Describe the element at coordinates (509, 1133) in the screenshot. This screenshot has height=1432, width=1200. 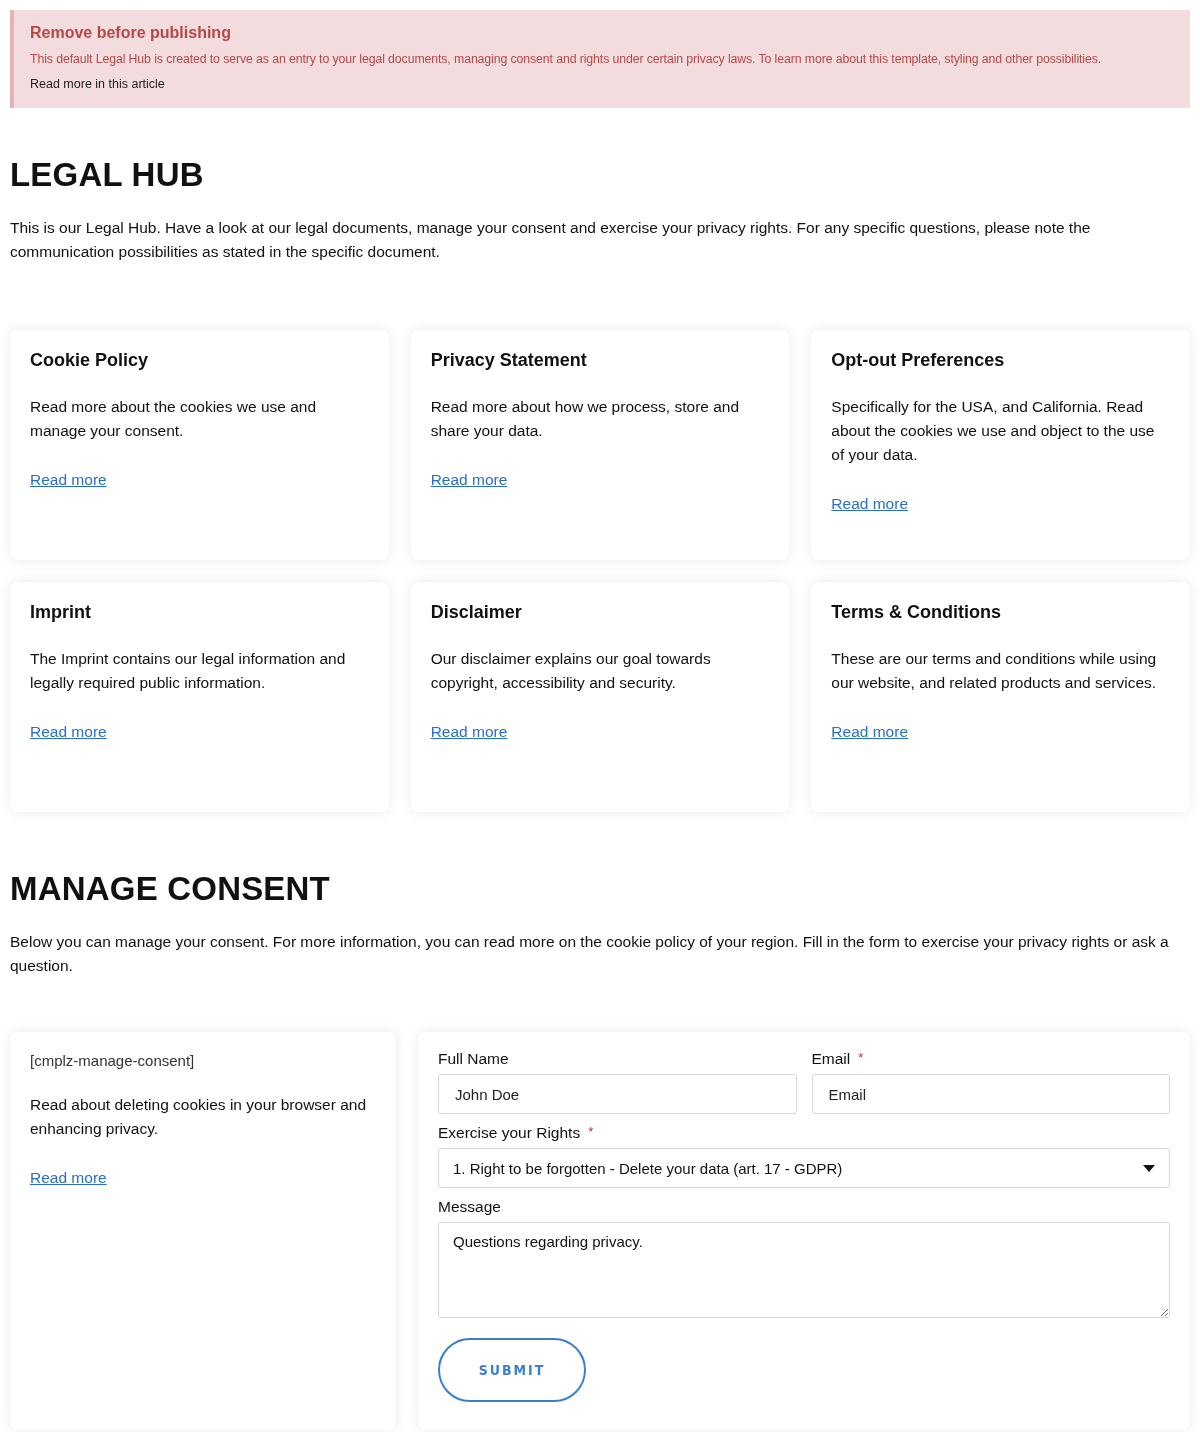
I see `field-label: Exercise your Rights` at that location.